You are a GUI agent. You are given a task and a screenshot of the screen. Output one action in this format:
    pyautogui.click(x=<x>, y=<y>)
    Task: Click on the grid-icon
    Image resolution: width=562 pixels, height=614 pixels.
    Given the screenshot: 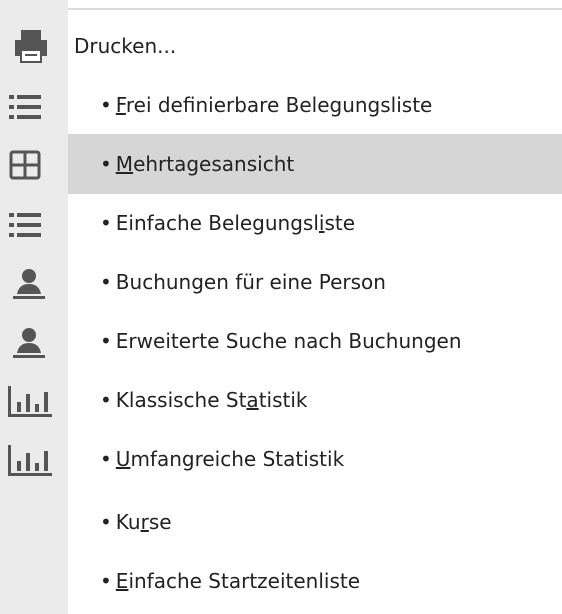 What is the action you would take?
    pyautogui.click(x=34, y=164)
    